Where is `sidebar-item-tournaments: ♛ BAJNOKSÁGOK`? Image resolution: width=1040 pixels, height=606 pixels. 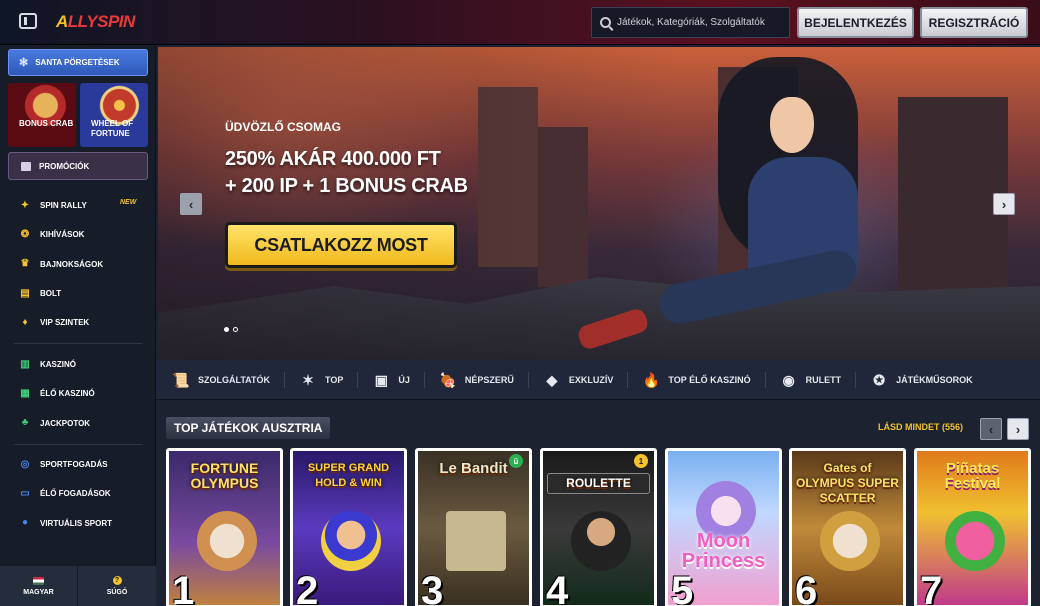 sidebar-item-tournaments: ♛ BAJNOKSÁGOK is located at coordinates (78, 264).